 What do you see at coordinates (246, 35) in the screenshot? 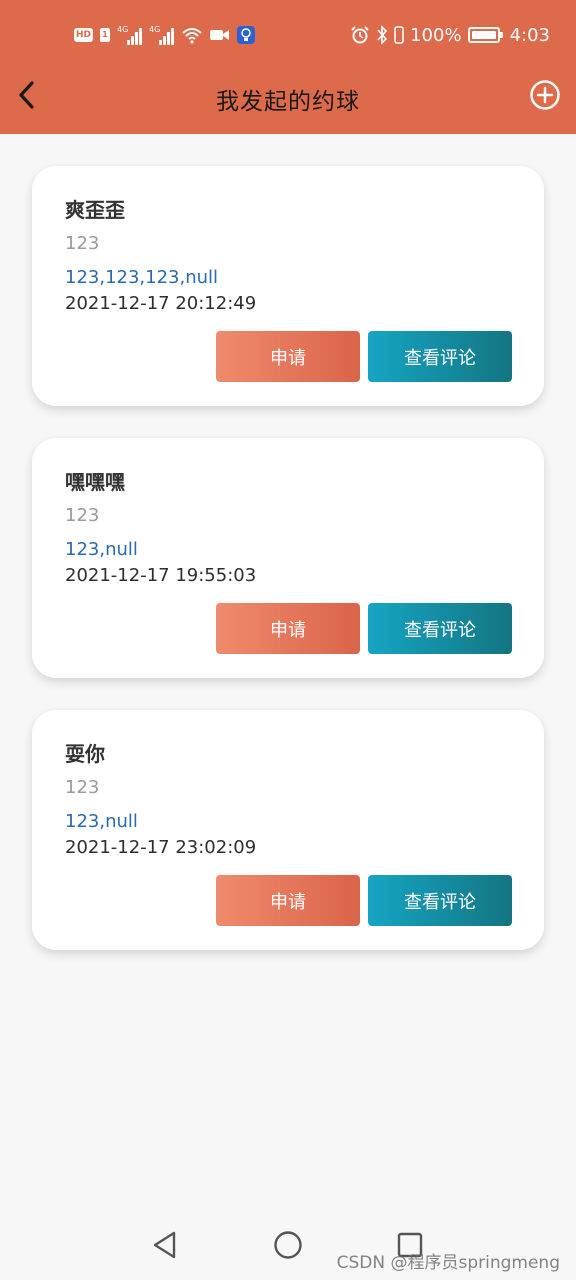
I see `lightbulb-icon` at bounding box center [246, 35].